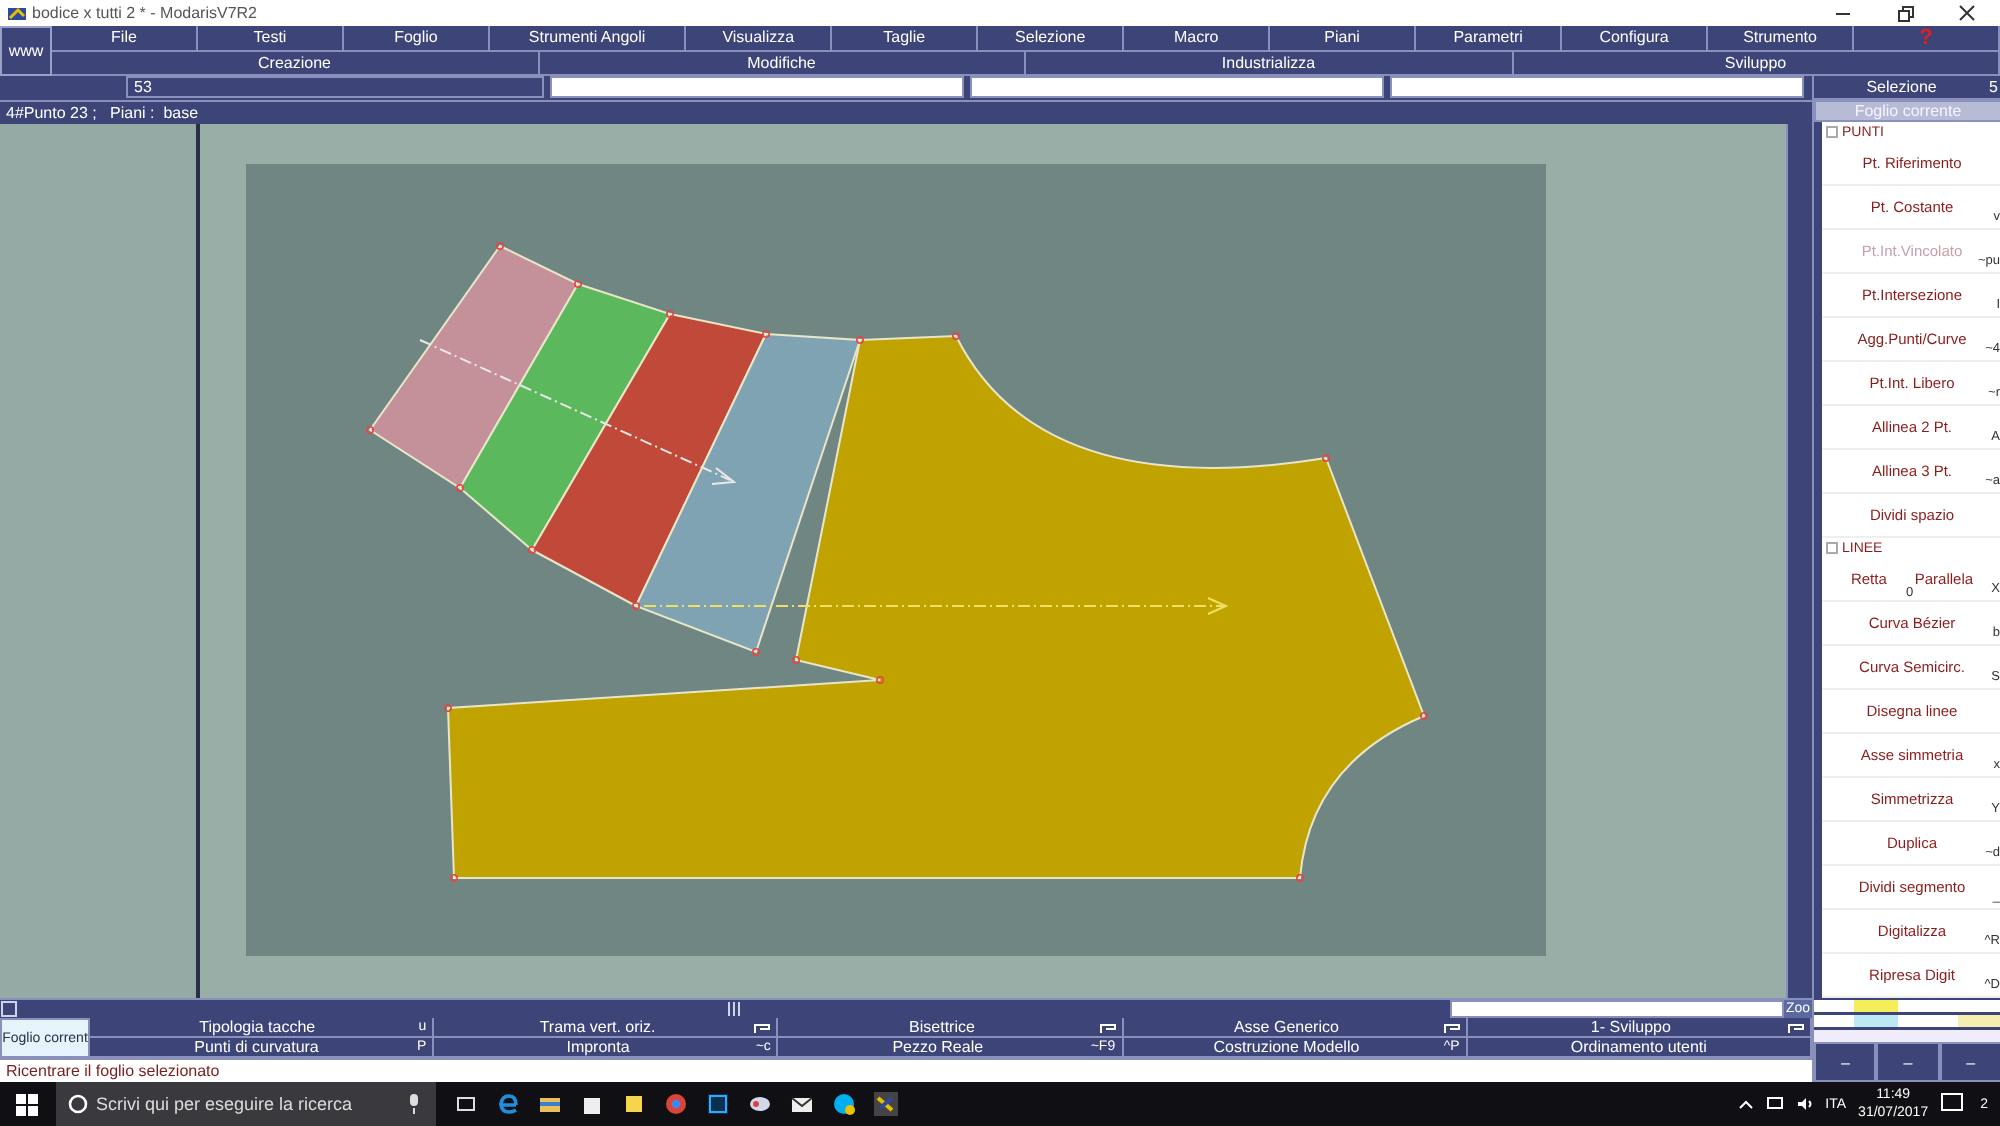 The height and width of the screenshot is (1126, 2000). What do you see at coordinates (759, 38) in the screenshot?
I see `menu-item: Visualizza` at bounding box center [759, 38].